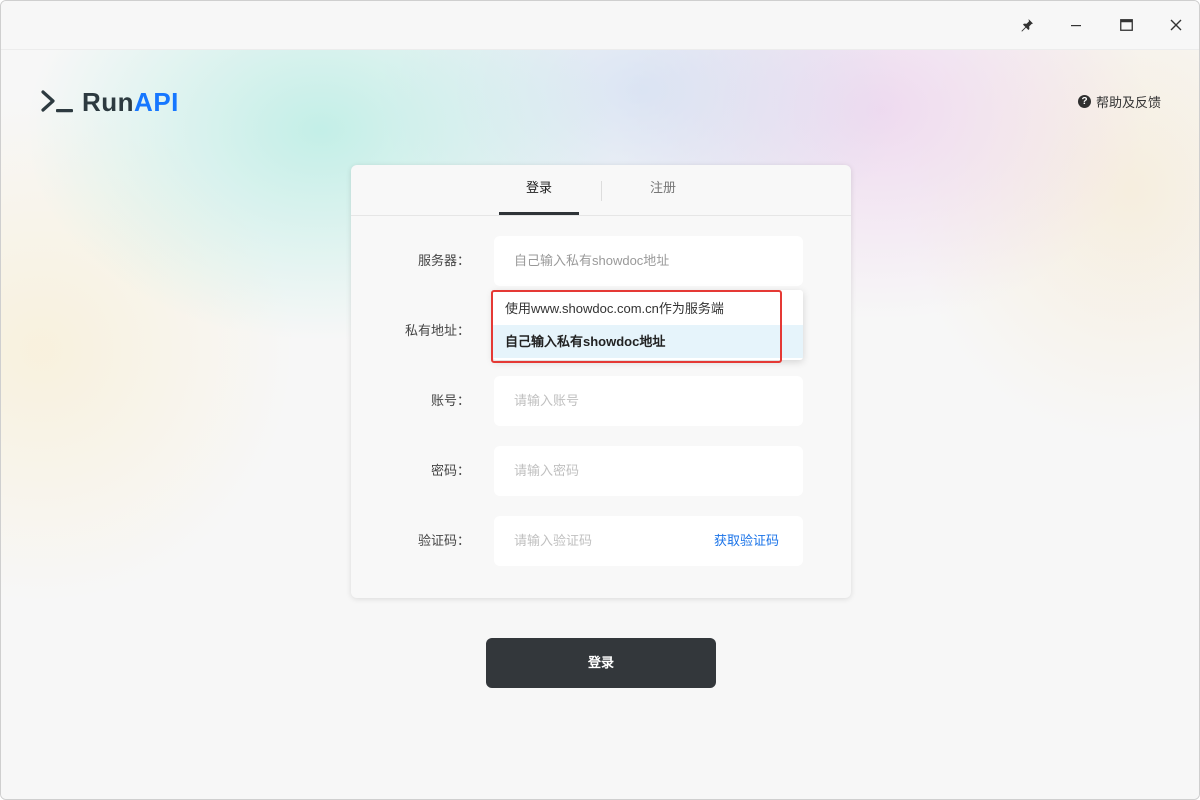 The height and width of the screenshot is (800, 1200). I want to click on brand-name-prefix: Run, so click(108, 101).